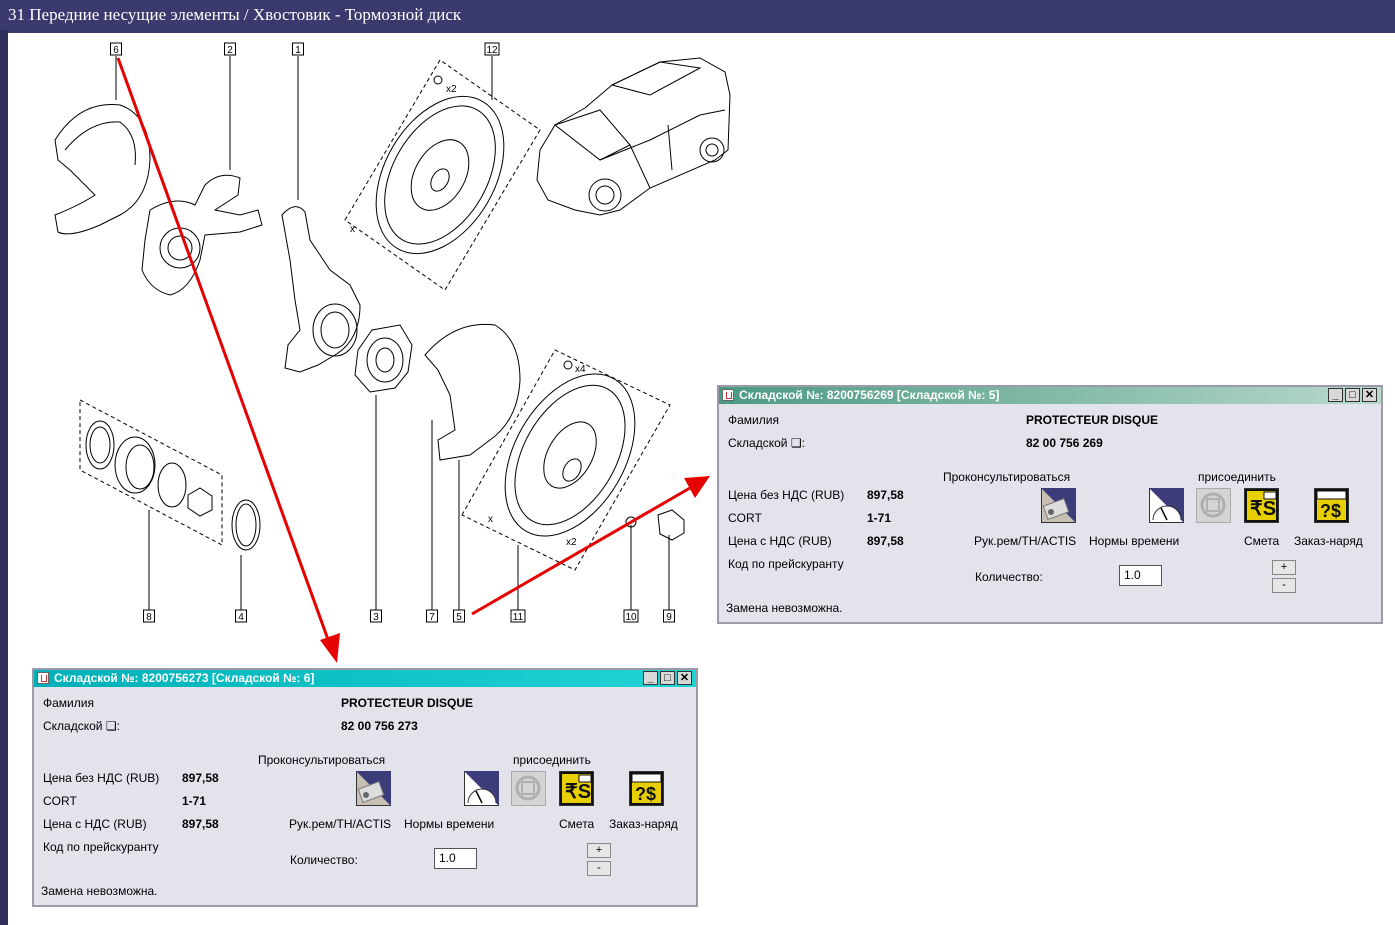 The height and width of the screenshot is (925, 1395). I want to click on dialog-caption: Складской №: 8200756269 [Складской №: 5], so click(869, 395).